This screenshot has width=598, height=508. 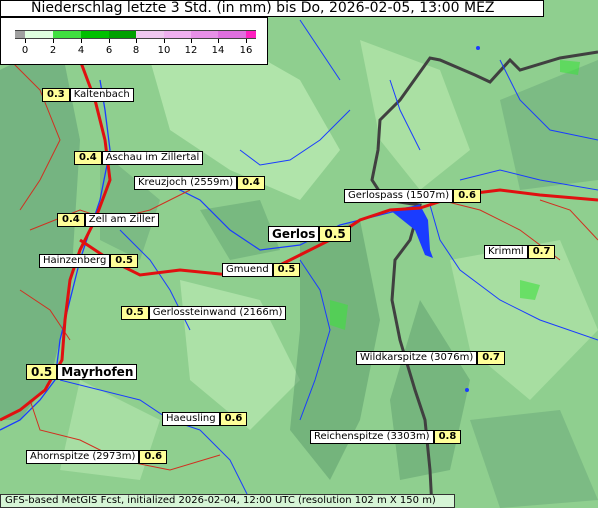 What do you see at coordinates (191, 50) in the screenshot?
I see `legend-tick-label: 12` at bounding box center [191, 50].